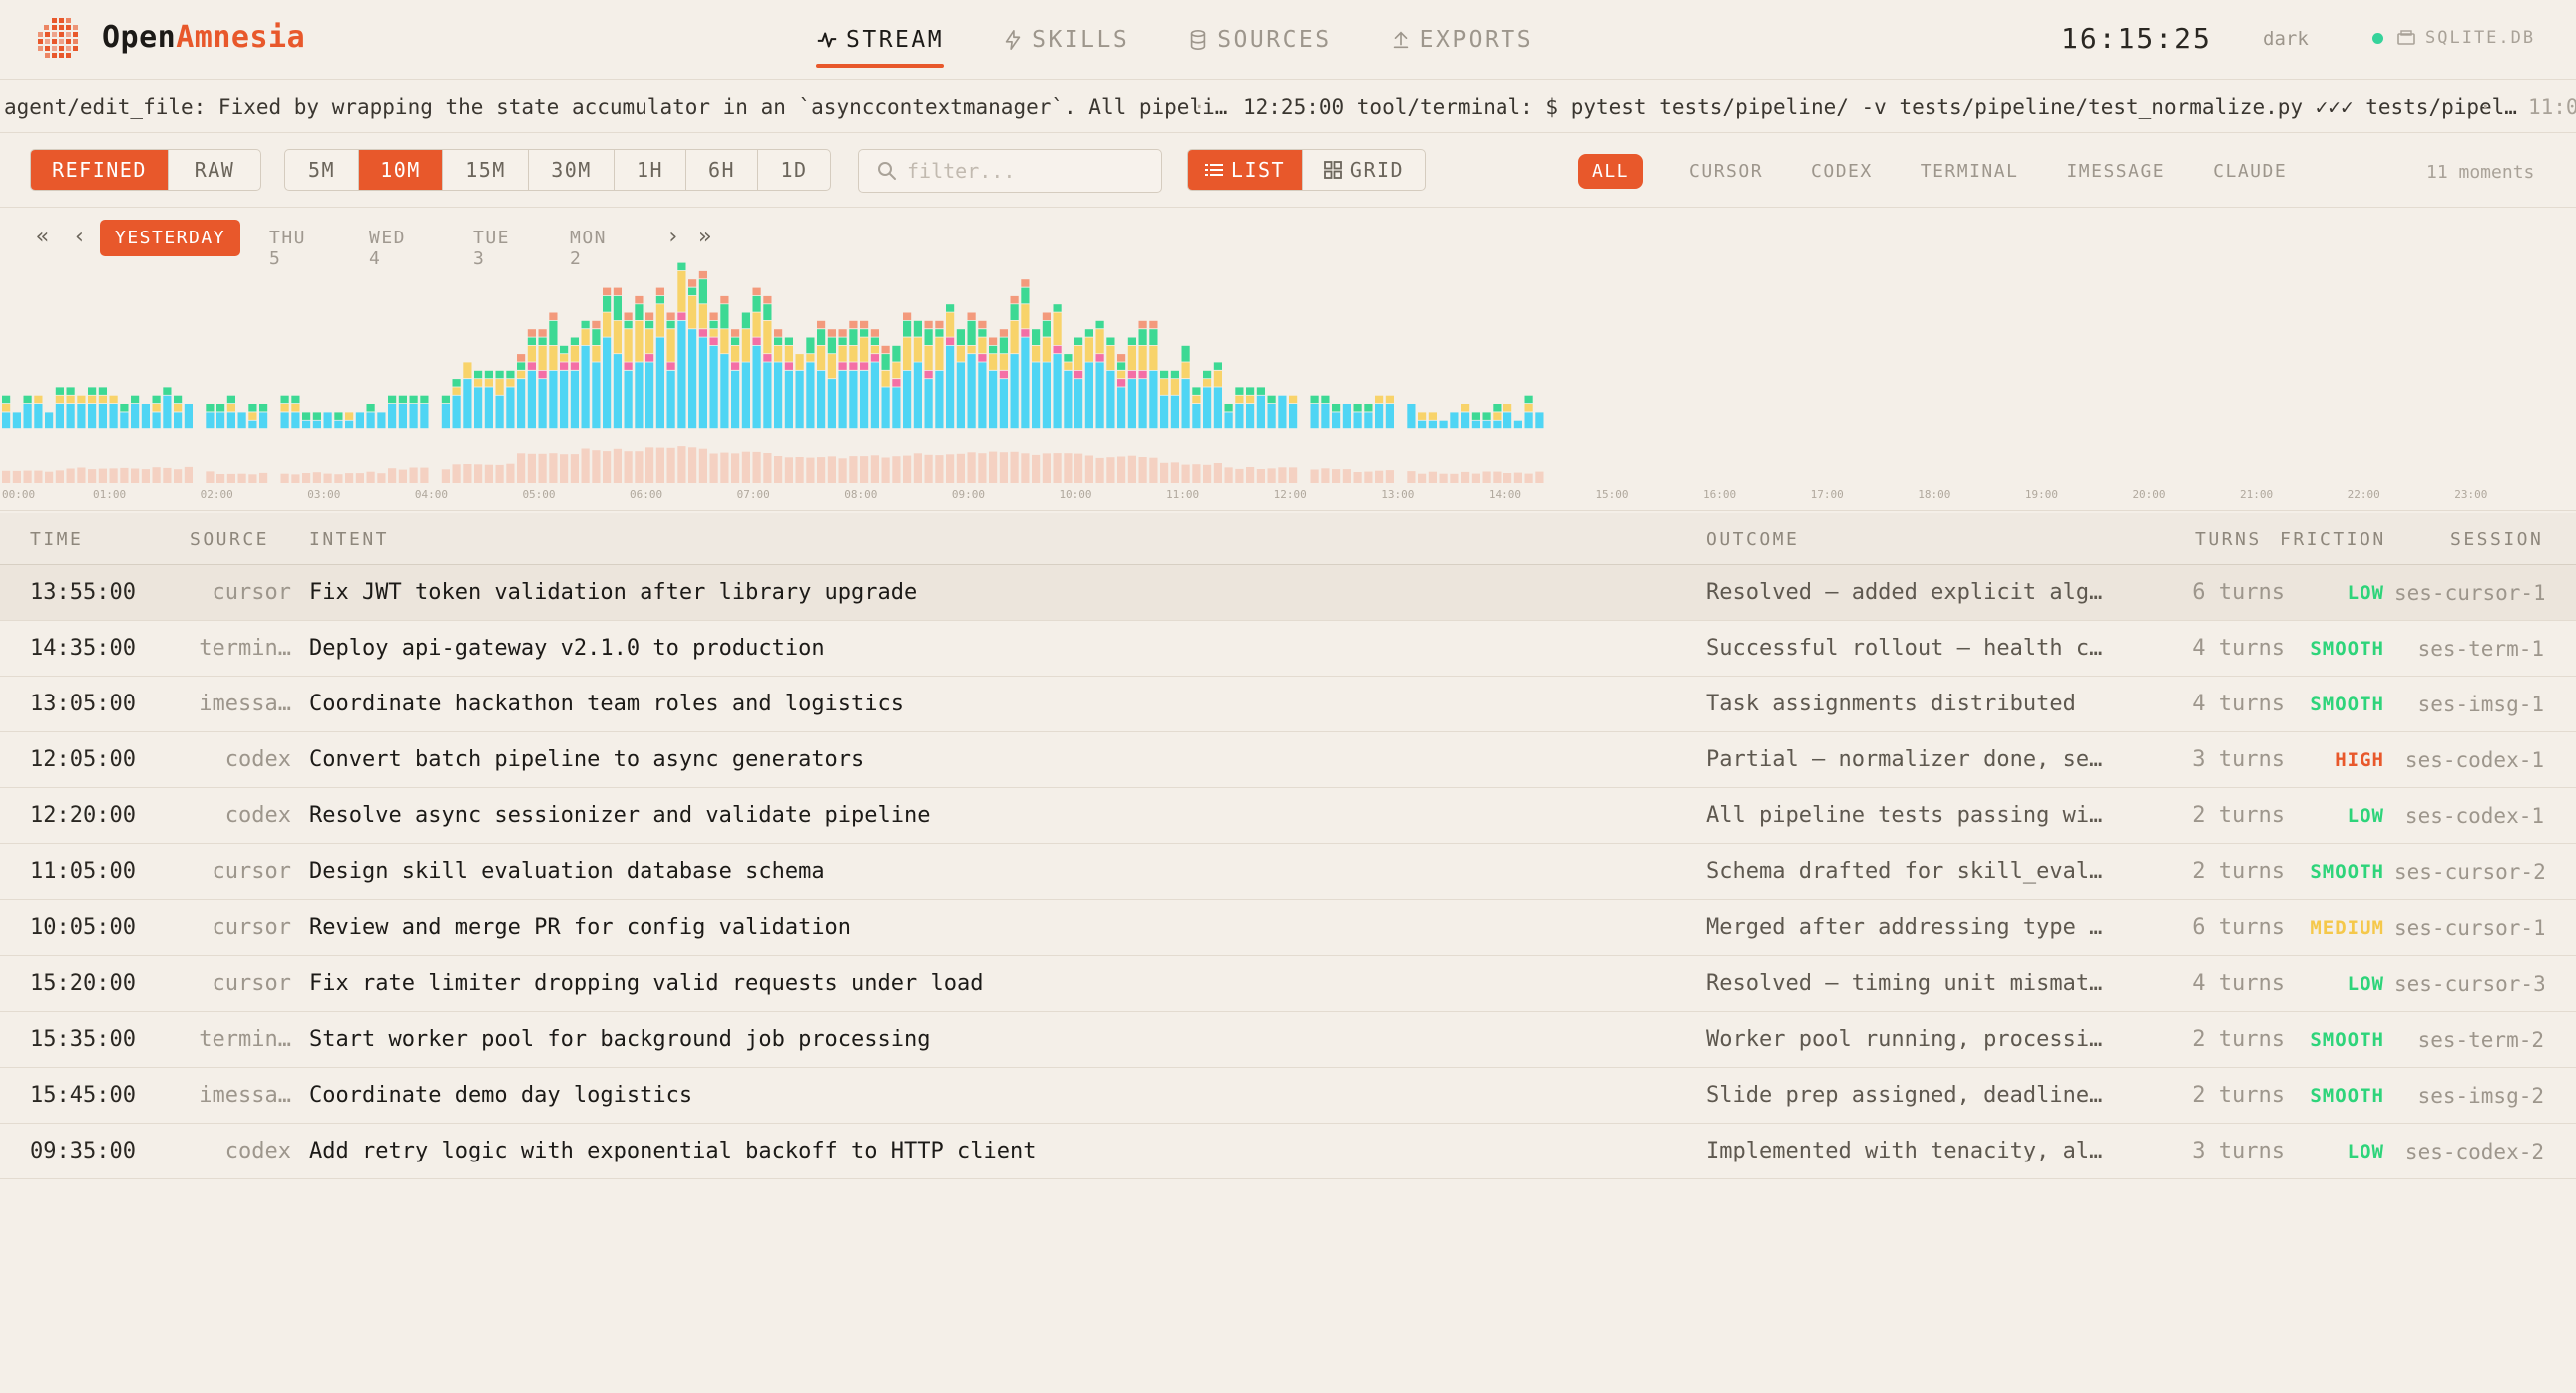  I want to click on source-claude-button: CLAUDE, so click(2250, 171).